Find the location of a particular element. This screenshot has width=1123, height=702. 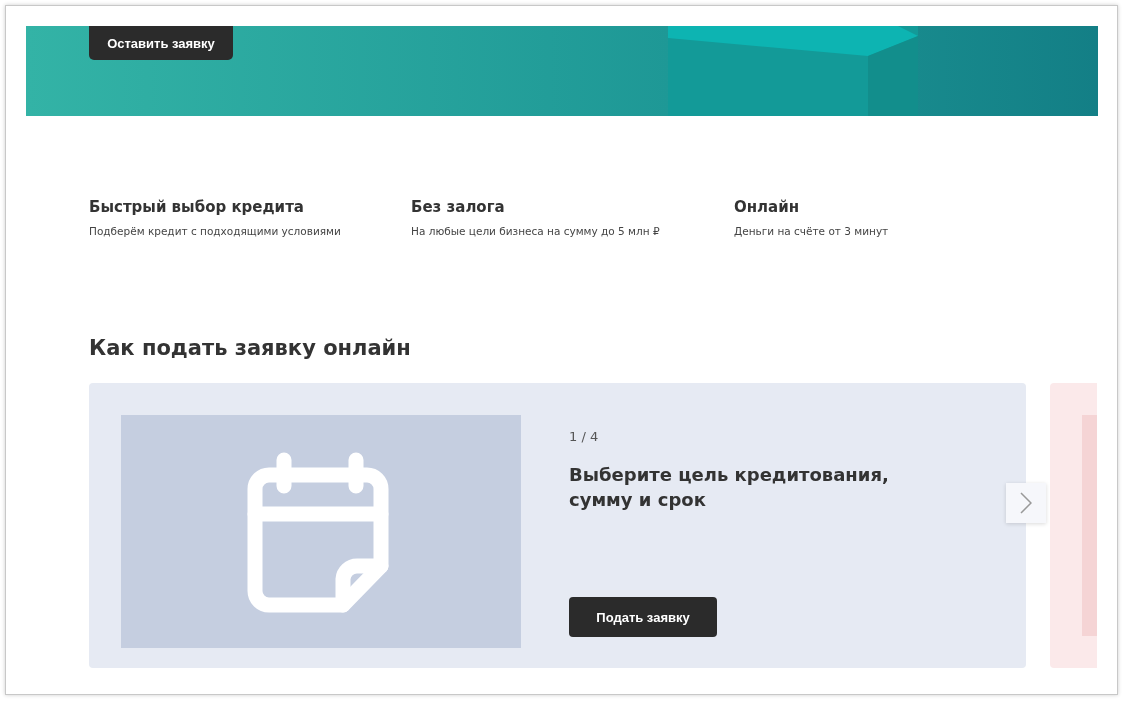

chevron-right-icon is located at coordinates (1026, 503).